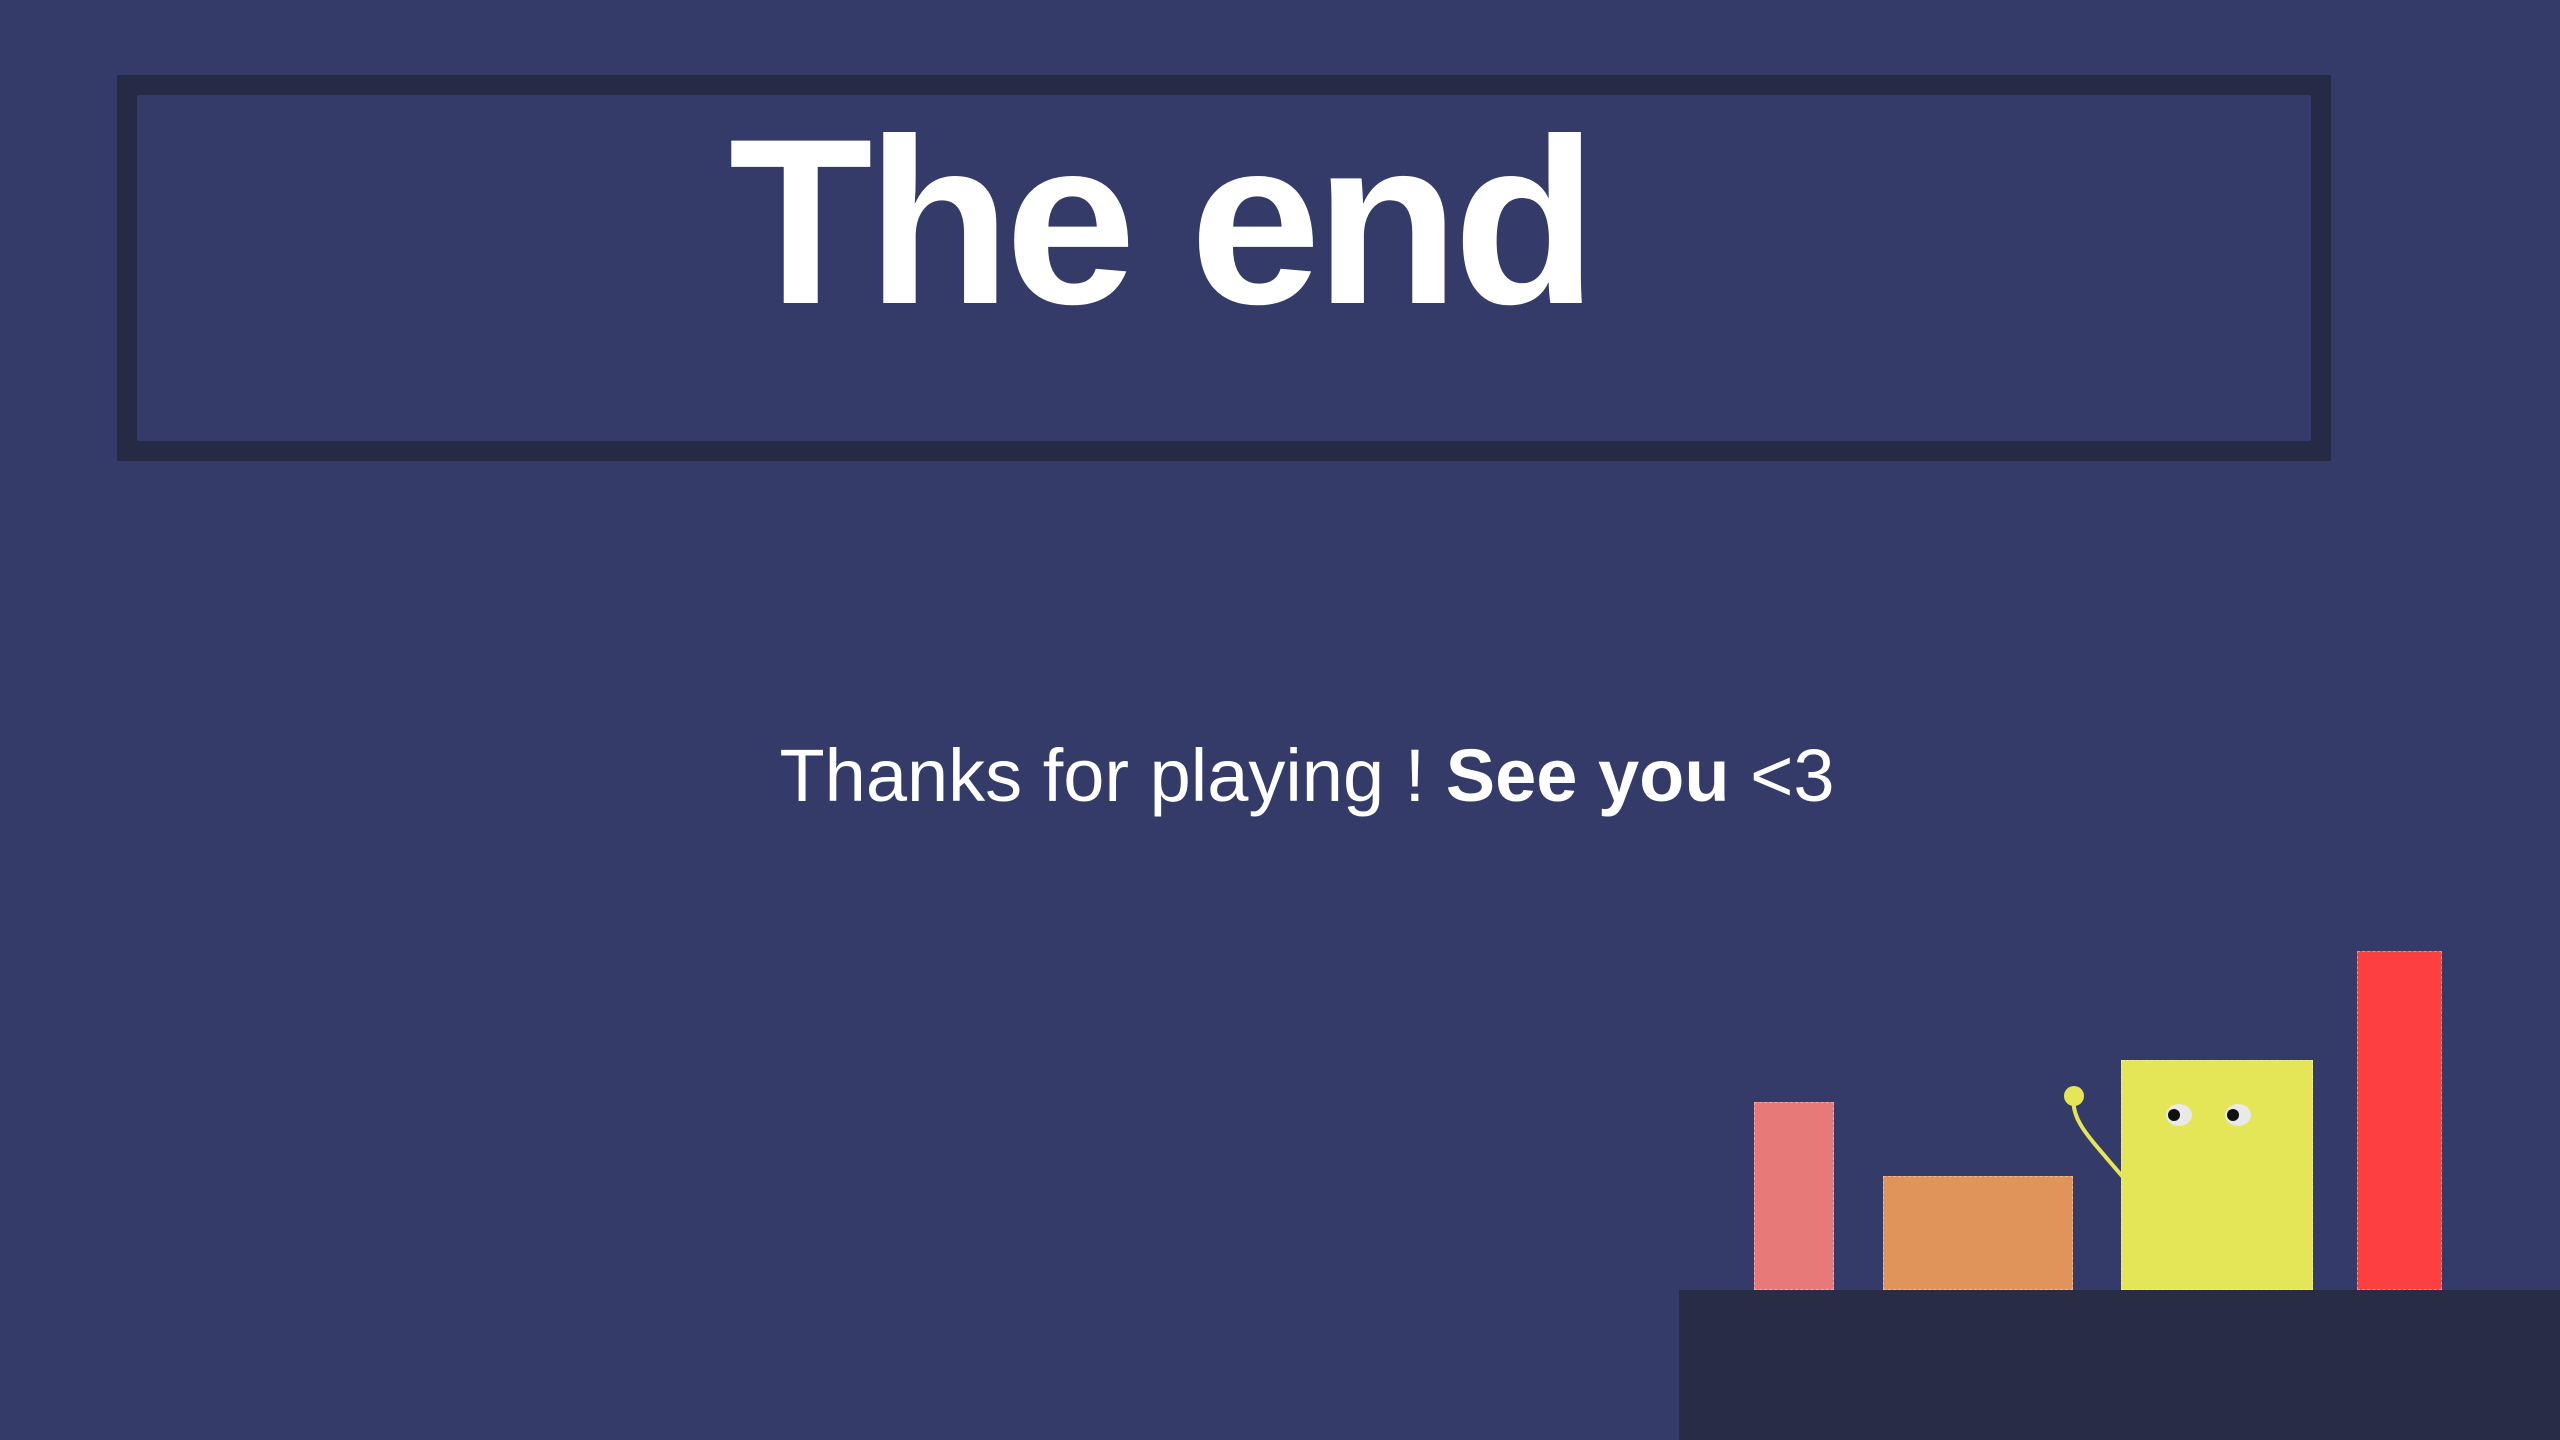 Image resolution: width=2560 pixels, height=1440 pixels. I want to click on thanks-text: Thanks for playing !, so click(1112, 775).